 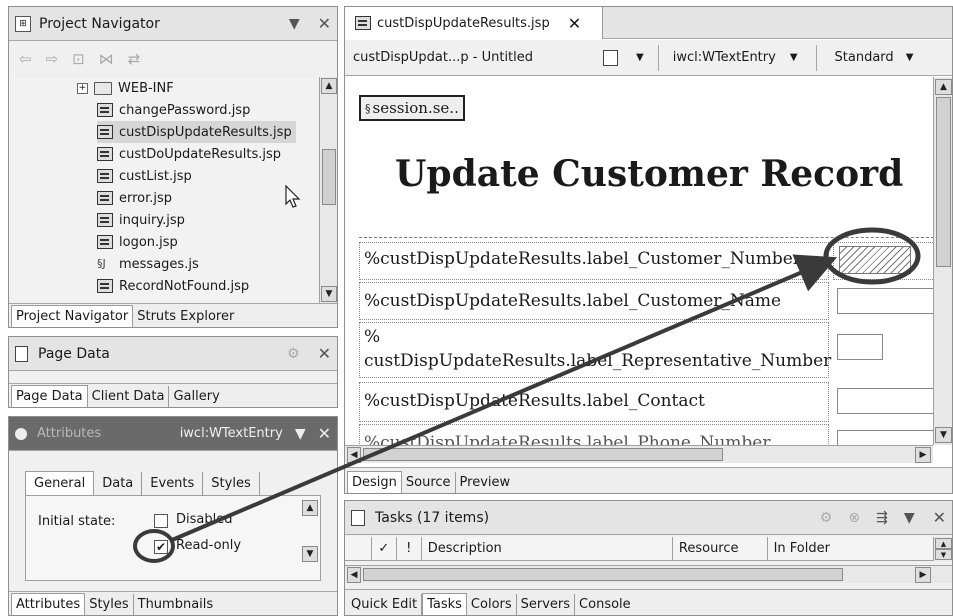 What do you see at coordinates (409, 548) in the screenshot?
I see `column-header-priority: !` at bounding box center [409, 548].